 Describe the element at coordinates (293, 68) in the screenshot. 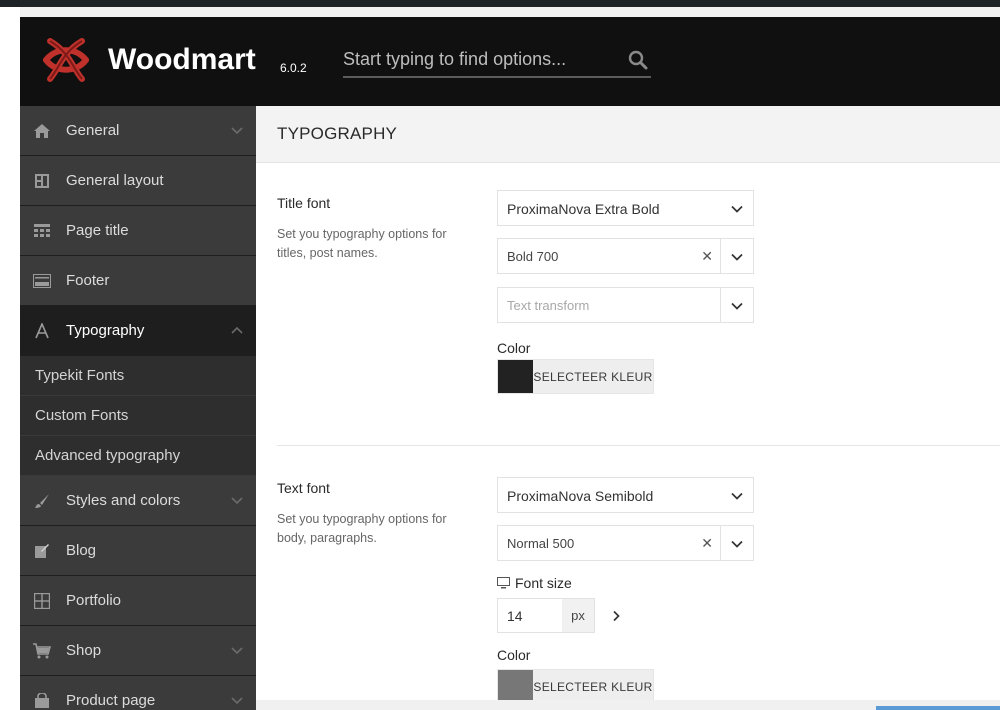

I see `version-number: 6.0.2` at that location.